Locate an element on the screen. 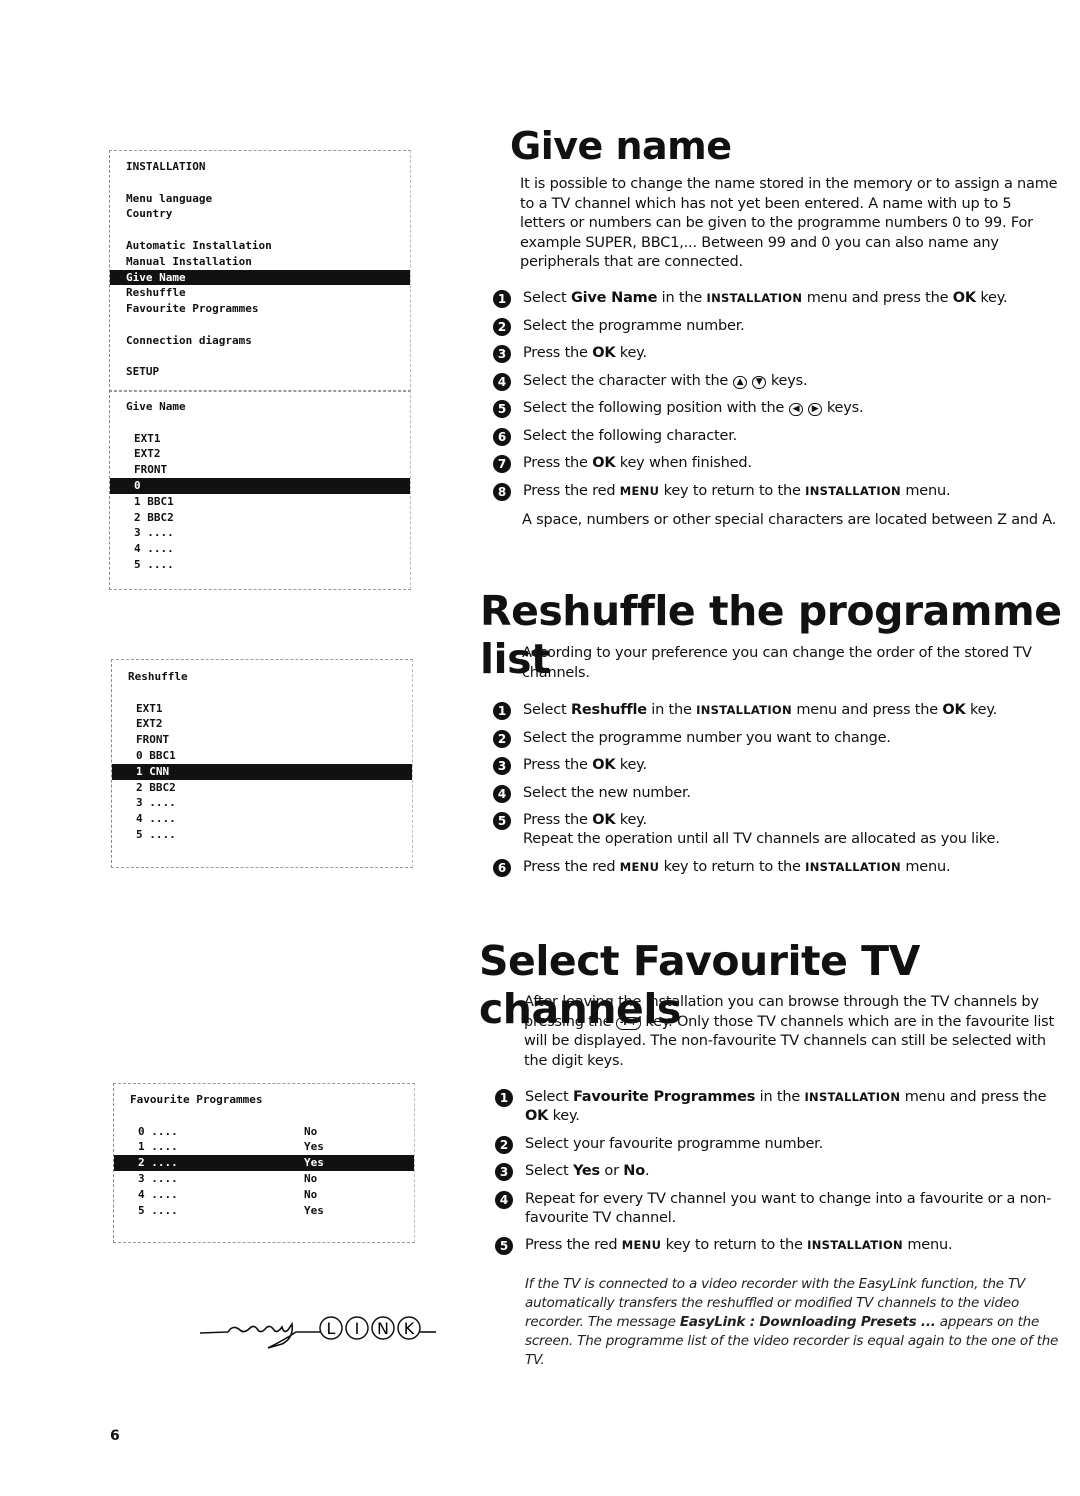 This screenshot has width=1080, height=1496. step-number-icon: 3 is located at coordinates (502, 766).